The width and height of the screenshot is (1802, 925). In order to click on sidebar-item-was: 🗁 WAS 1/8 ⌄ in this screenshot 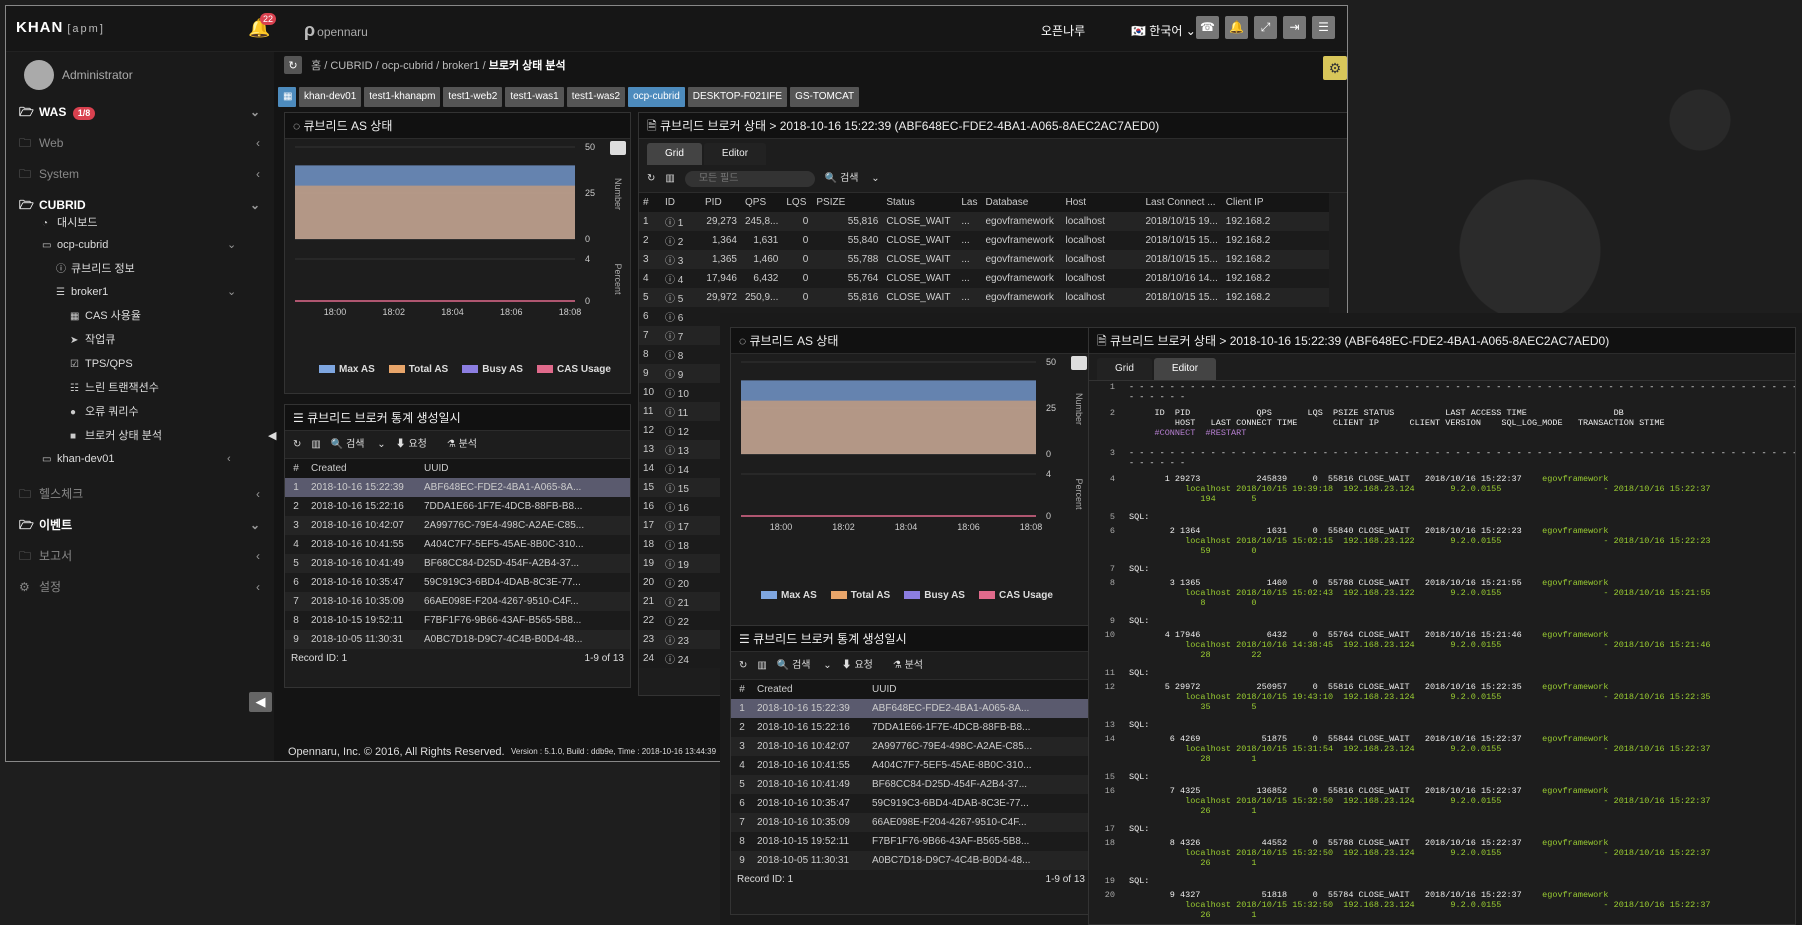, I will do `click(140, 112)`.